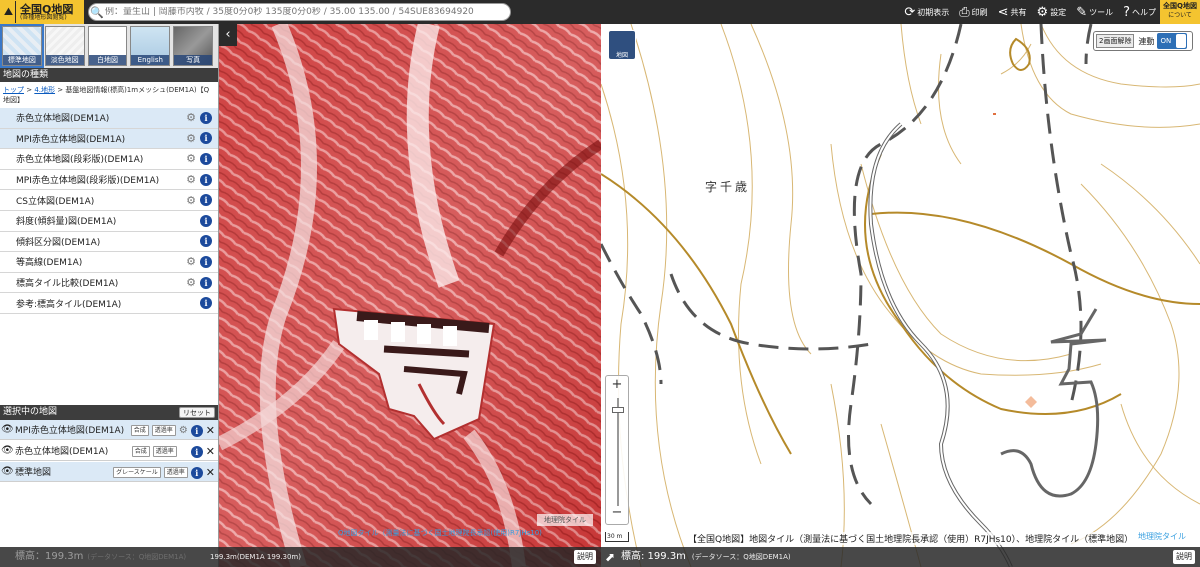 The height and width of the screenshot is (567, 1200). Describe the element at coordinates (1162, 536) in the screenshot. I see `right-map-attribution-link: 地理院タイル` at that location.